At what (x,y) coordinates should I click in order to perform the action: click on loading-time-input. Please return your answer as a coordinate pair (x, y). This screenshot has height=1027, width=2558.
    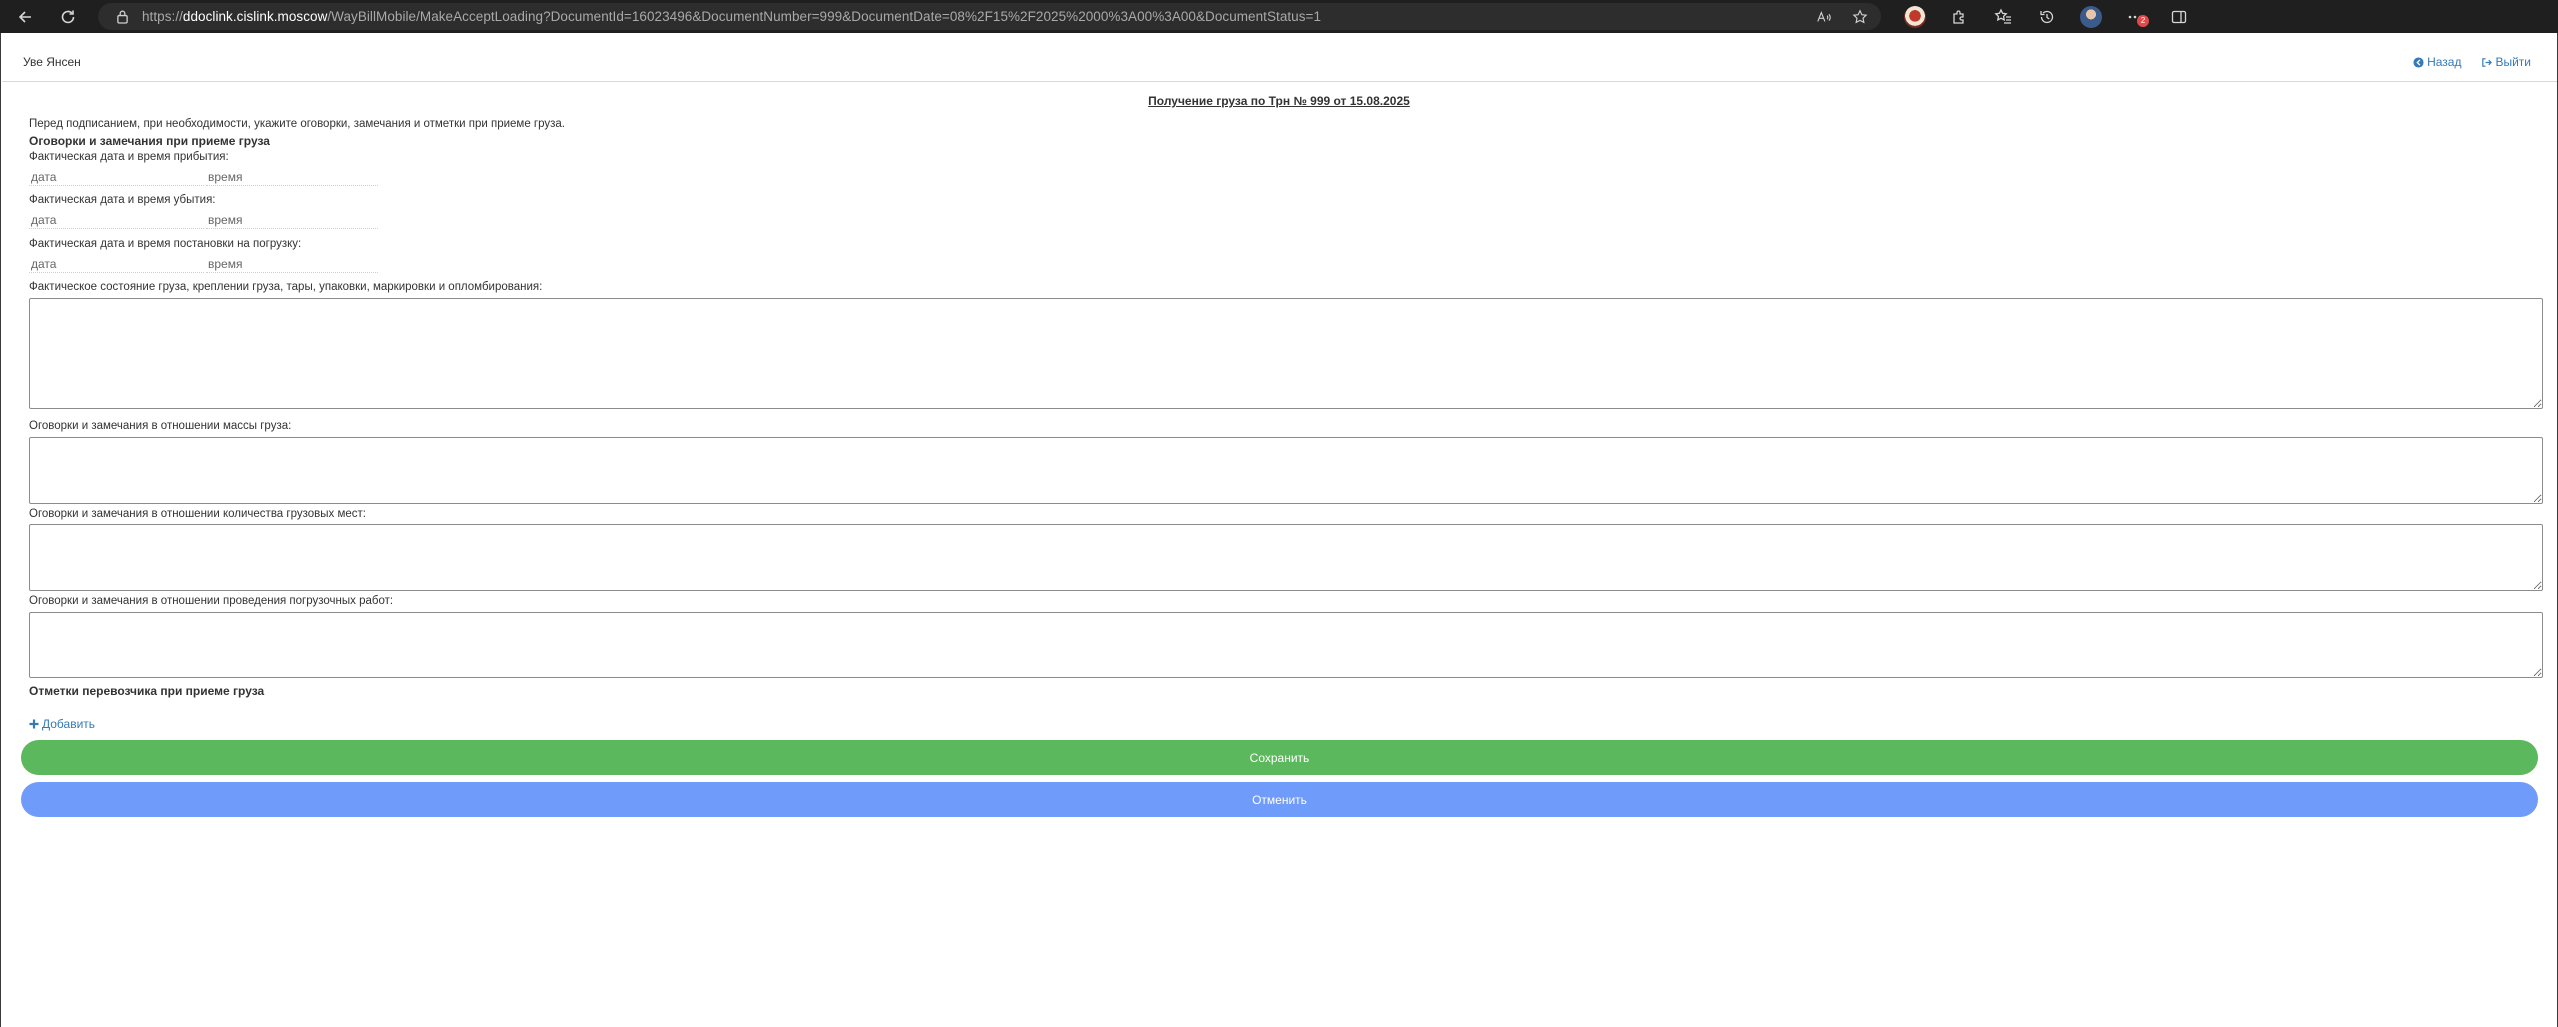
    Looking at the image, I should click on (292, 264).